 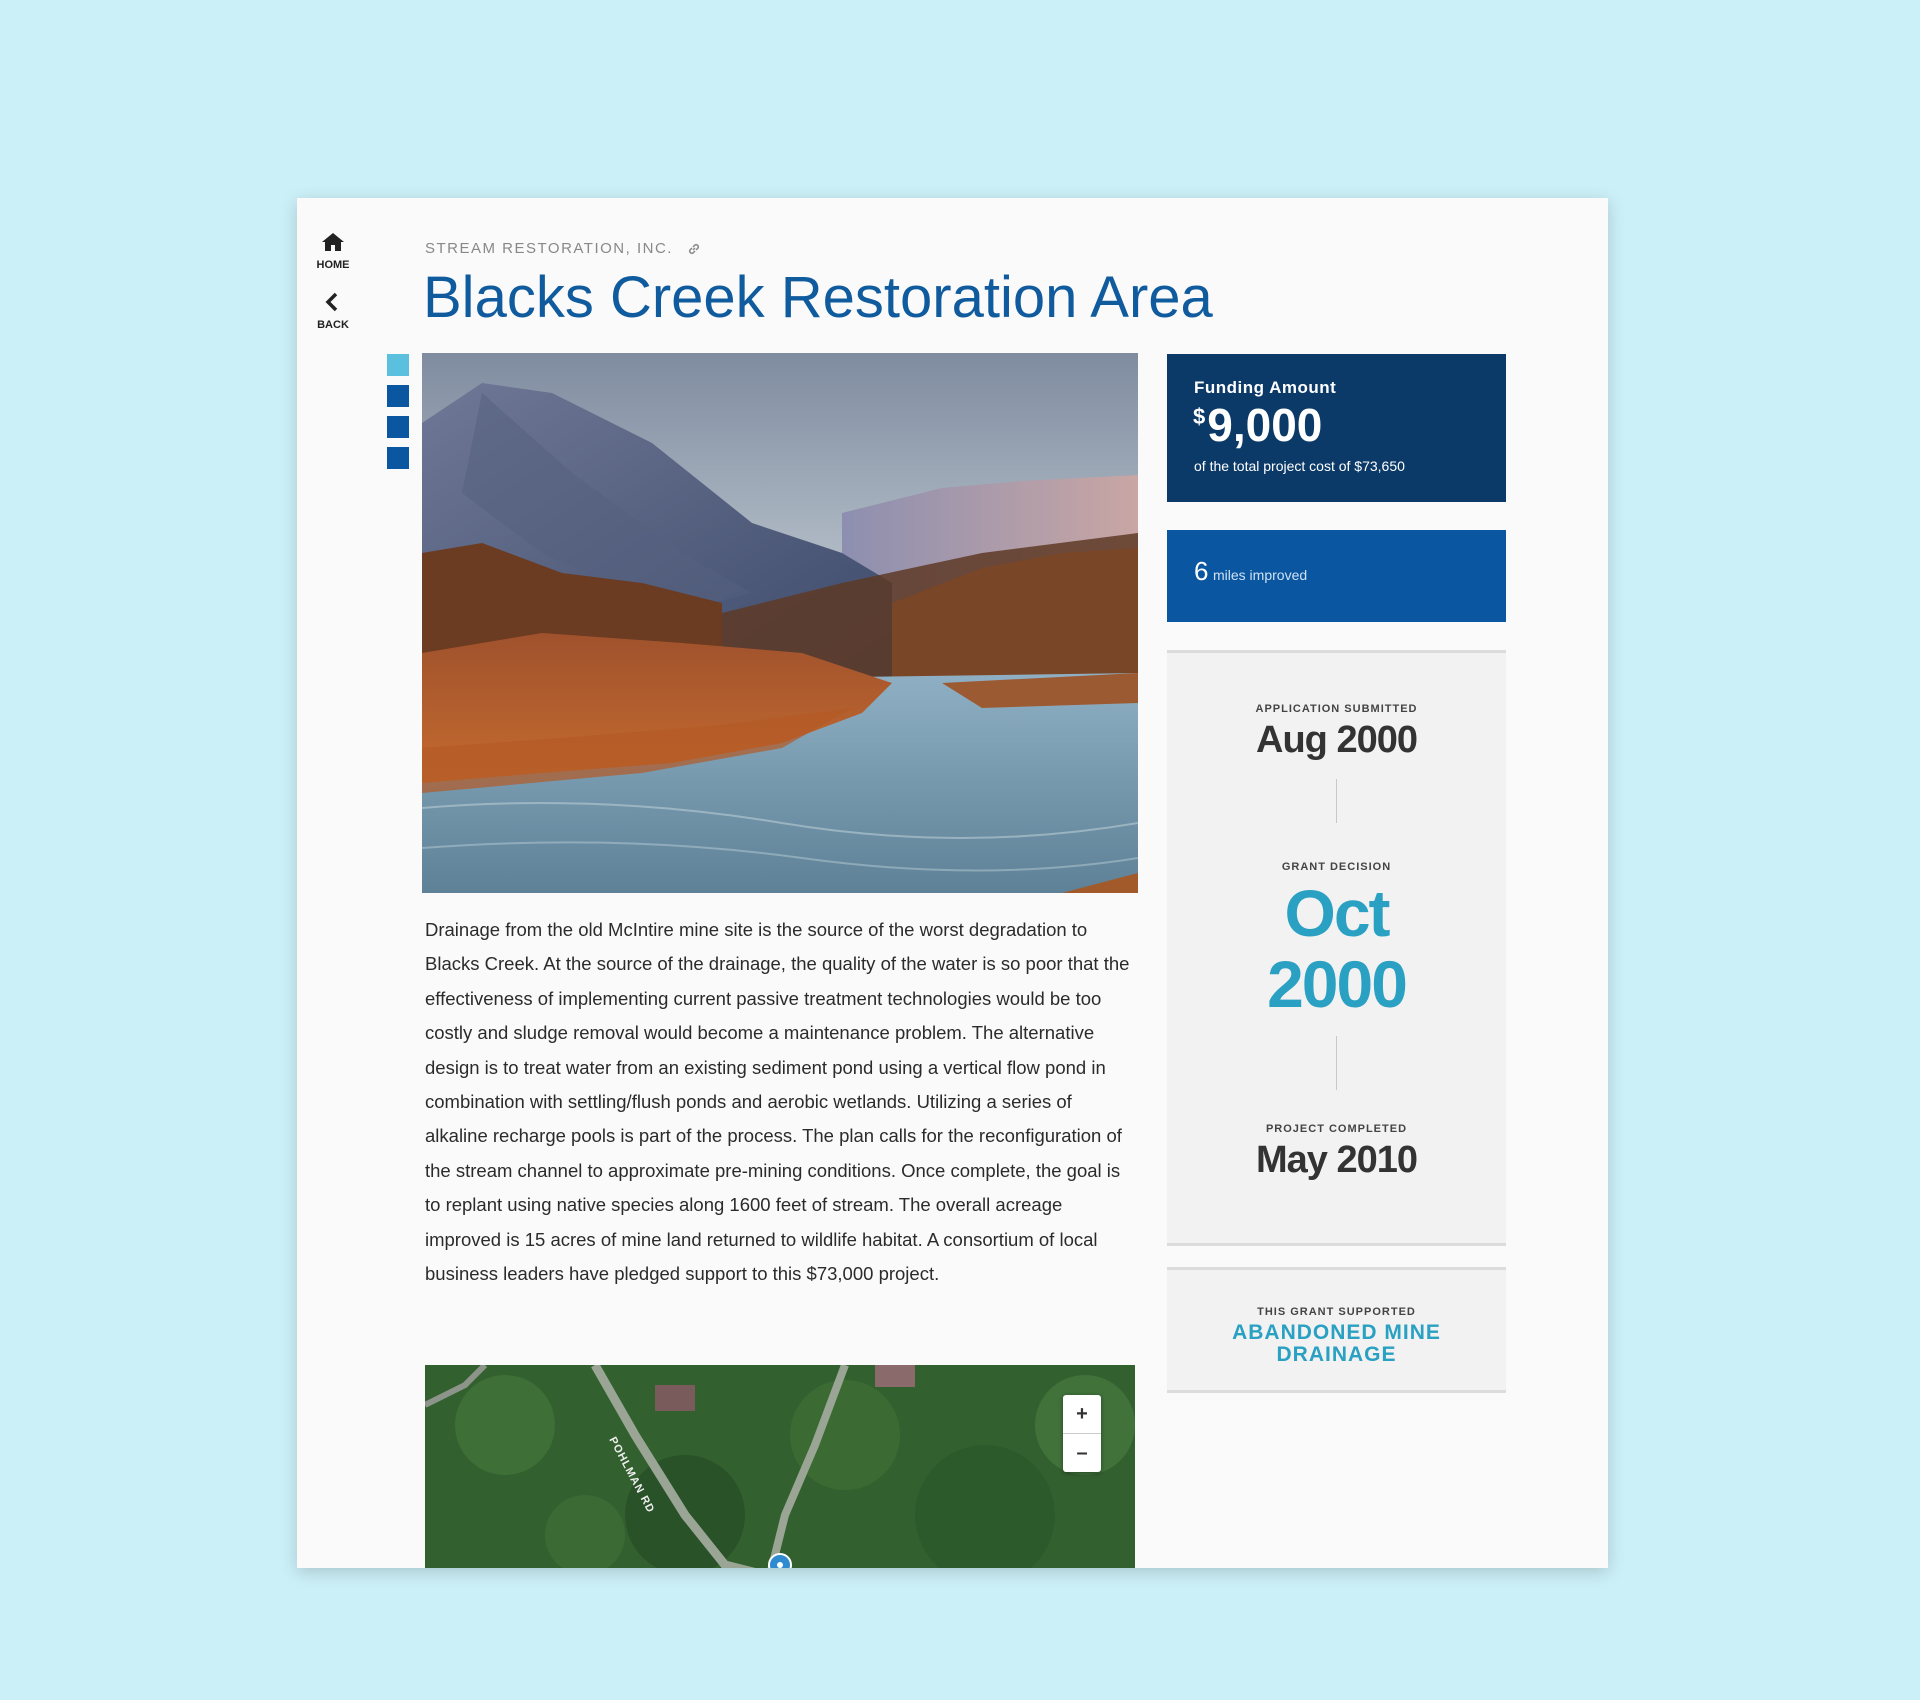 What do you see at coordinates (1336, 867) in the screenshot?
I see `decision-label: GRANT DECISION` at bounding box center [1336, 867].